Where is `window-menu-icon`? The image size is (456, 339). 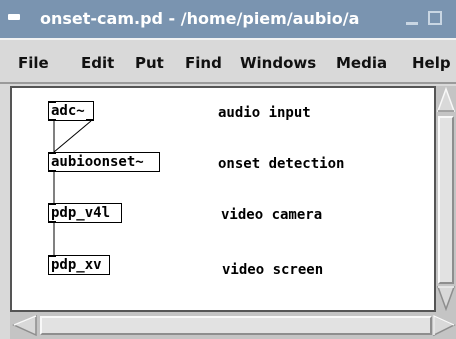
window-menu-icon is located at coordinates (14, 17).